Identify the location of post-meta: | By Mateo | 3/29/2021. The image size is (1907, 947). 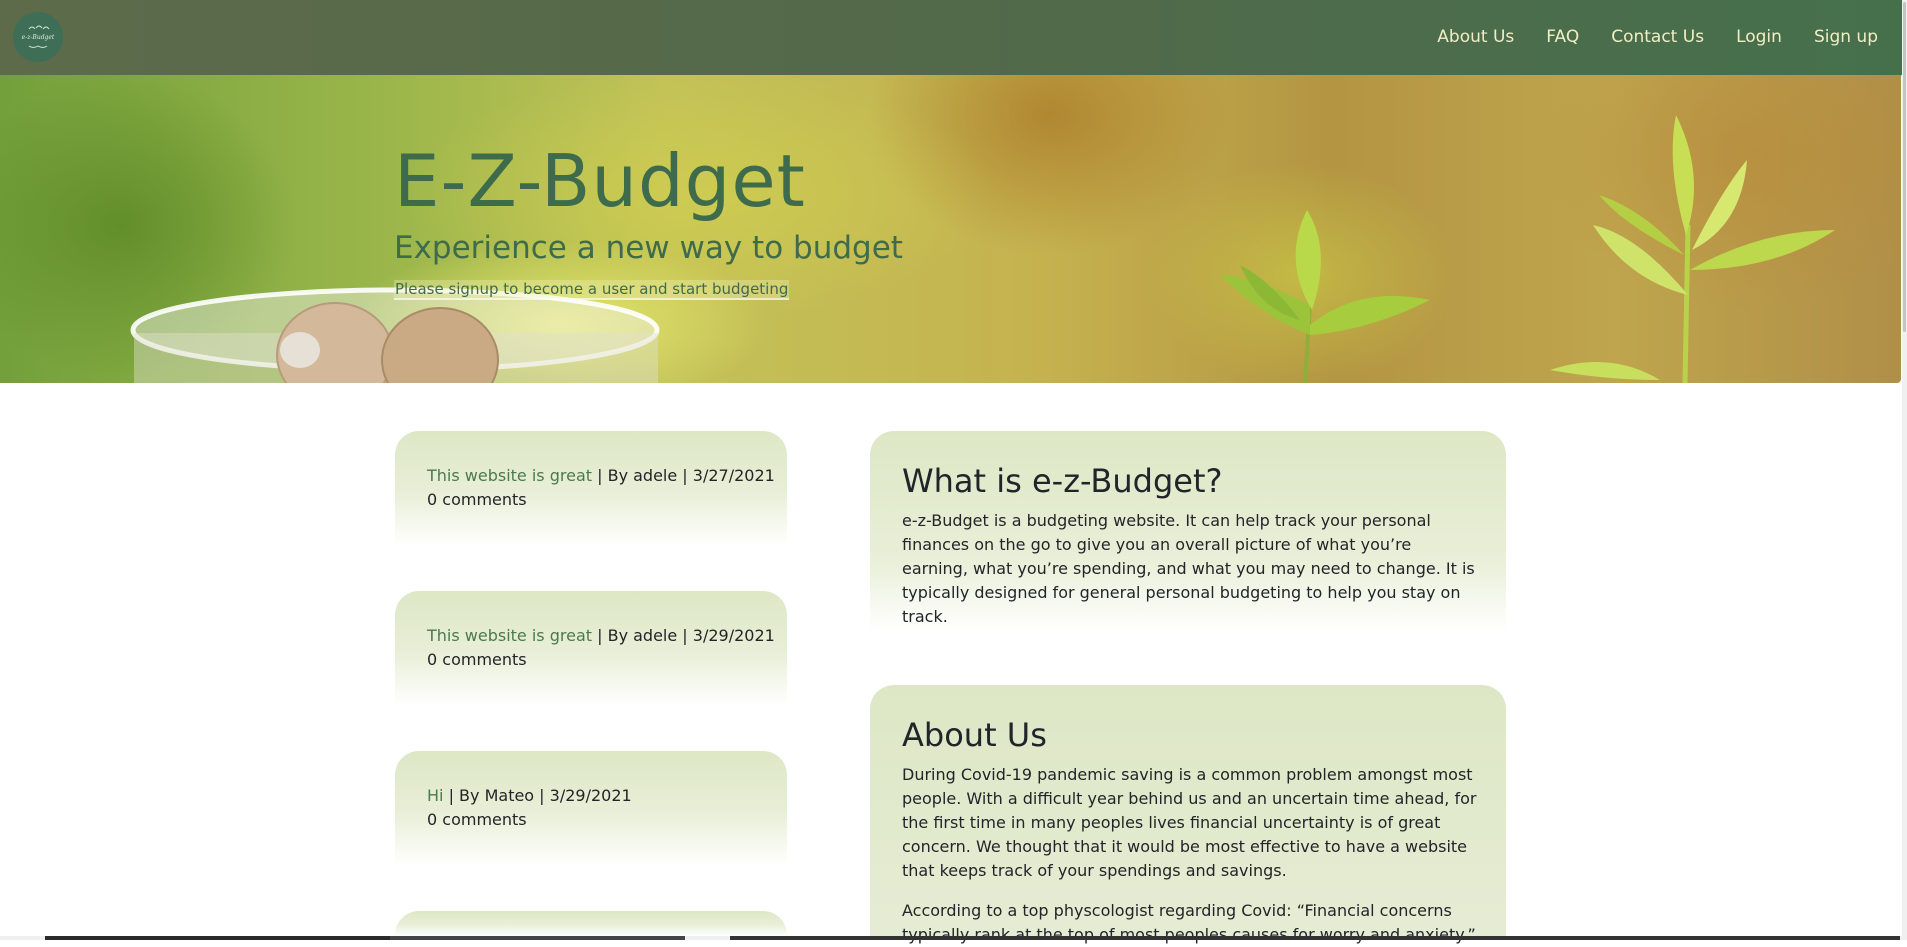
(537, 795).